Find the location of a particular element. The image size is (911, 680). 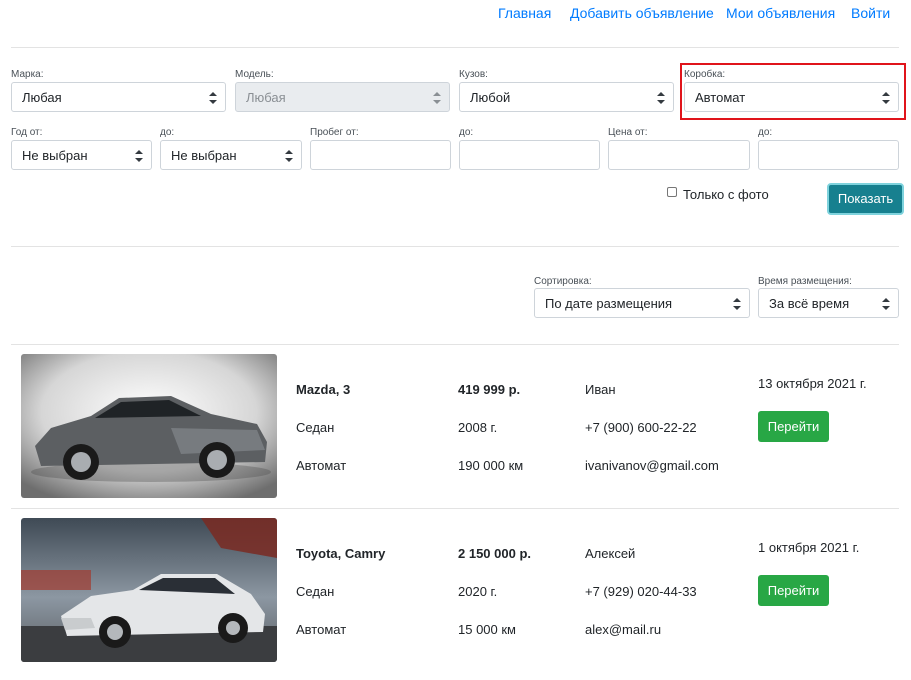

nav-add-listing-link: Добавить объявление is located at coordinates (642, 13).